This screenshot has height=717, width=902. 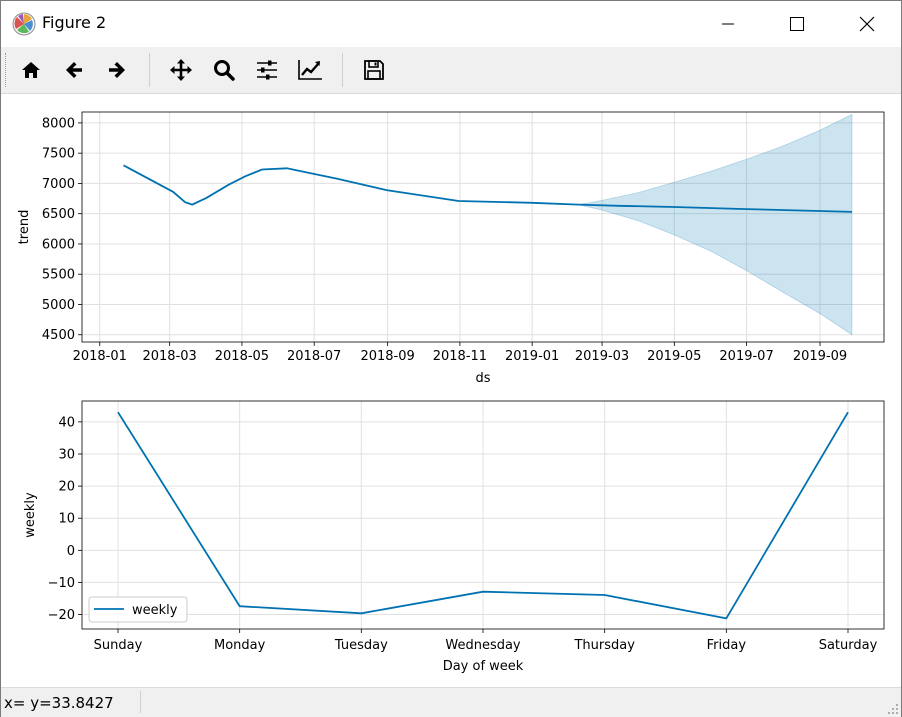 I want to click on status-divider, so click(x=140, y=702).